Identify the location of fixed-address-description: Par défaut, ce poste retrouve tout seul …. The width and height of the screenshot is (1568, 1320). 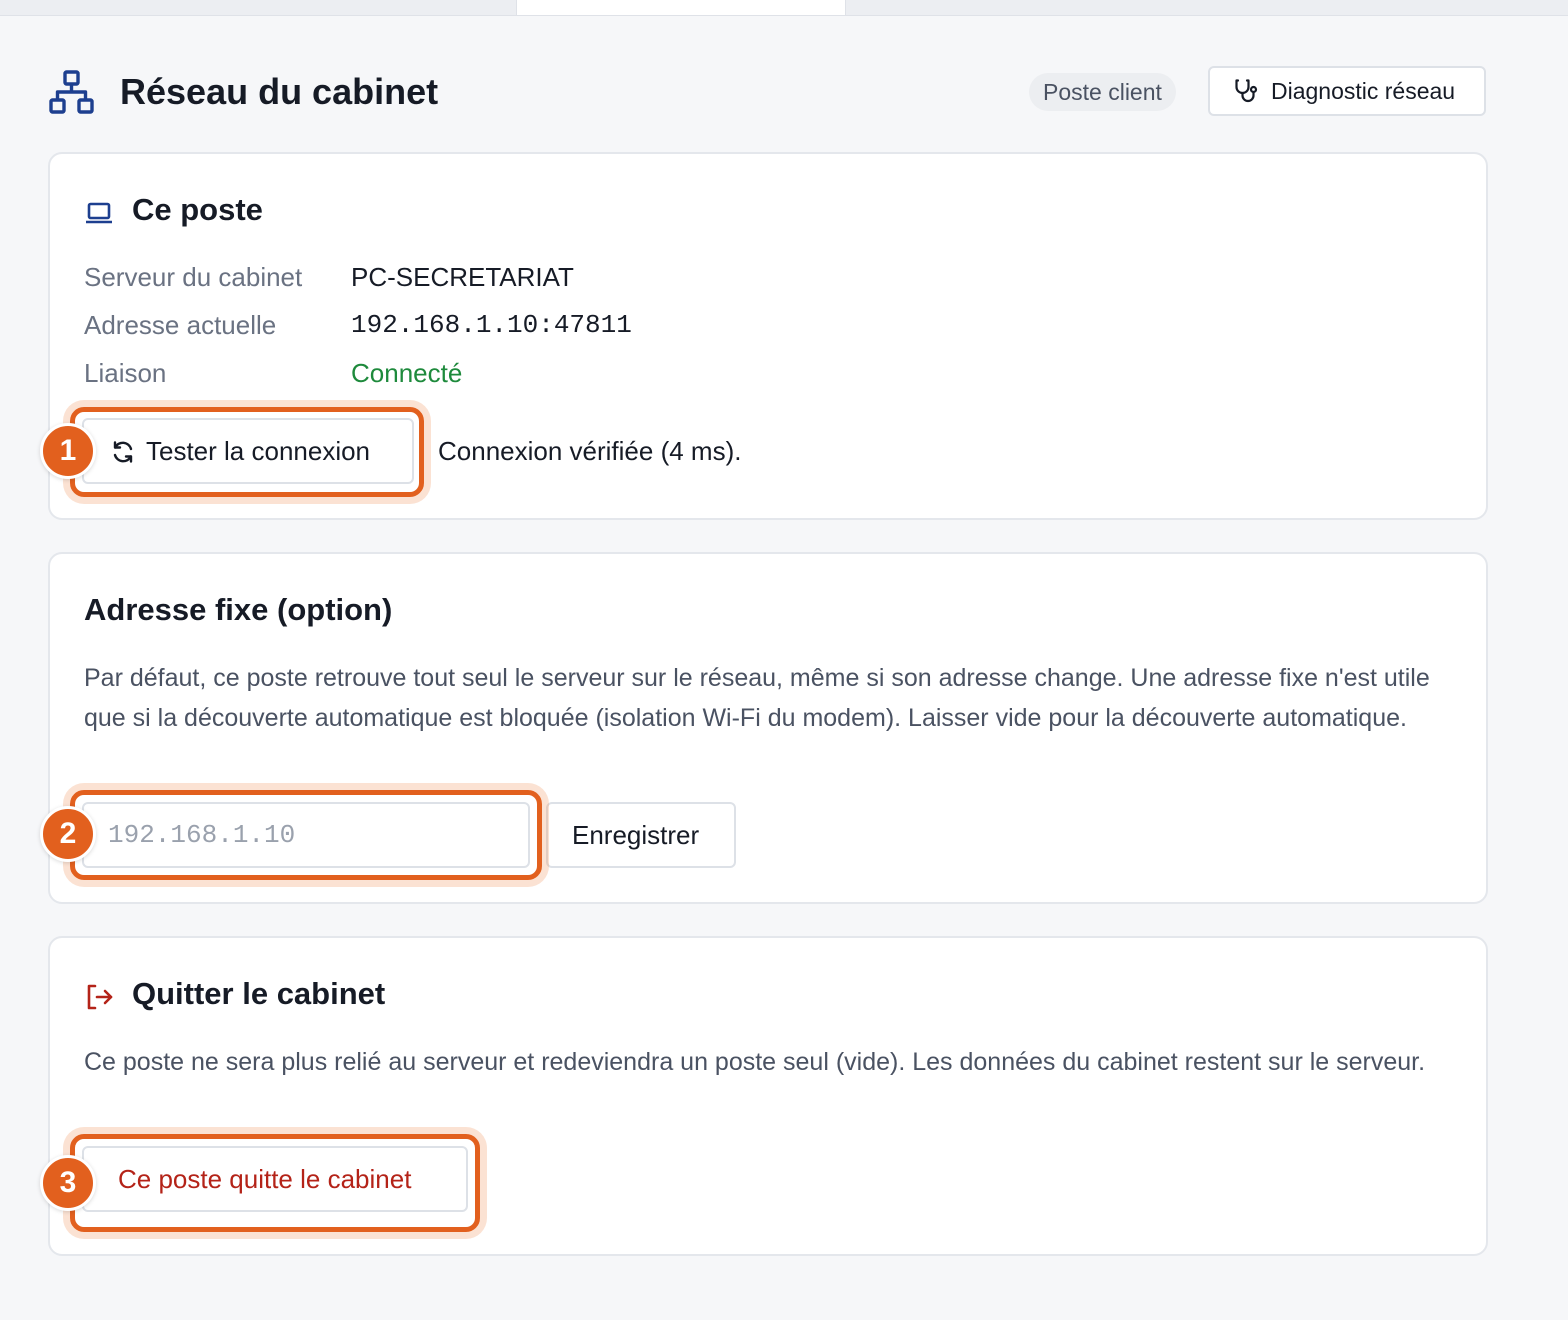
(757, 698).